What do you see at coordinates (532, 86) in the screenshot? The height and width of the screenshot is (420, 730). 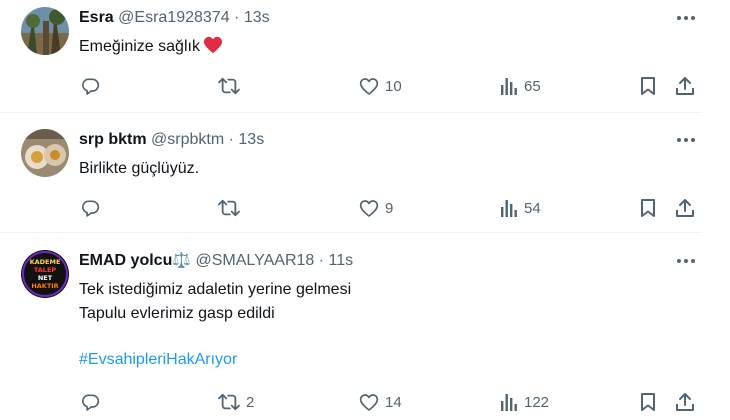 I see `views-count: 65` at bounding box center [532, 86].